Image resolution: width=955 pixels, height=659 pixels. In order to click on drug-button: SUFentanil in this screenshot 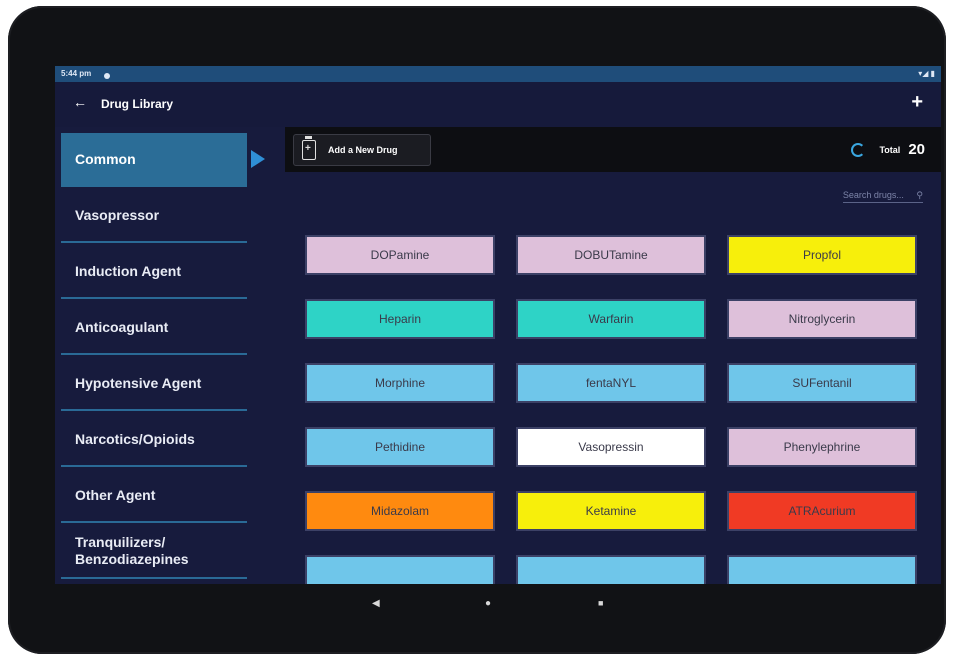, I will do `click(822, 383)`.